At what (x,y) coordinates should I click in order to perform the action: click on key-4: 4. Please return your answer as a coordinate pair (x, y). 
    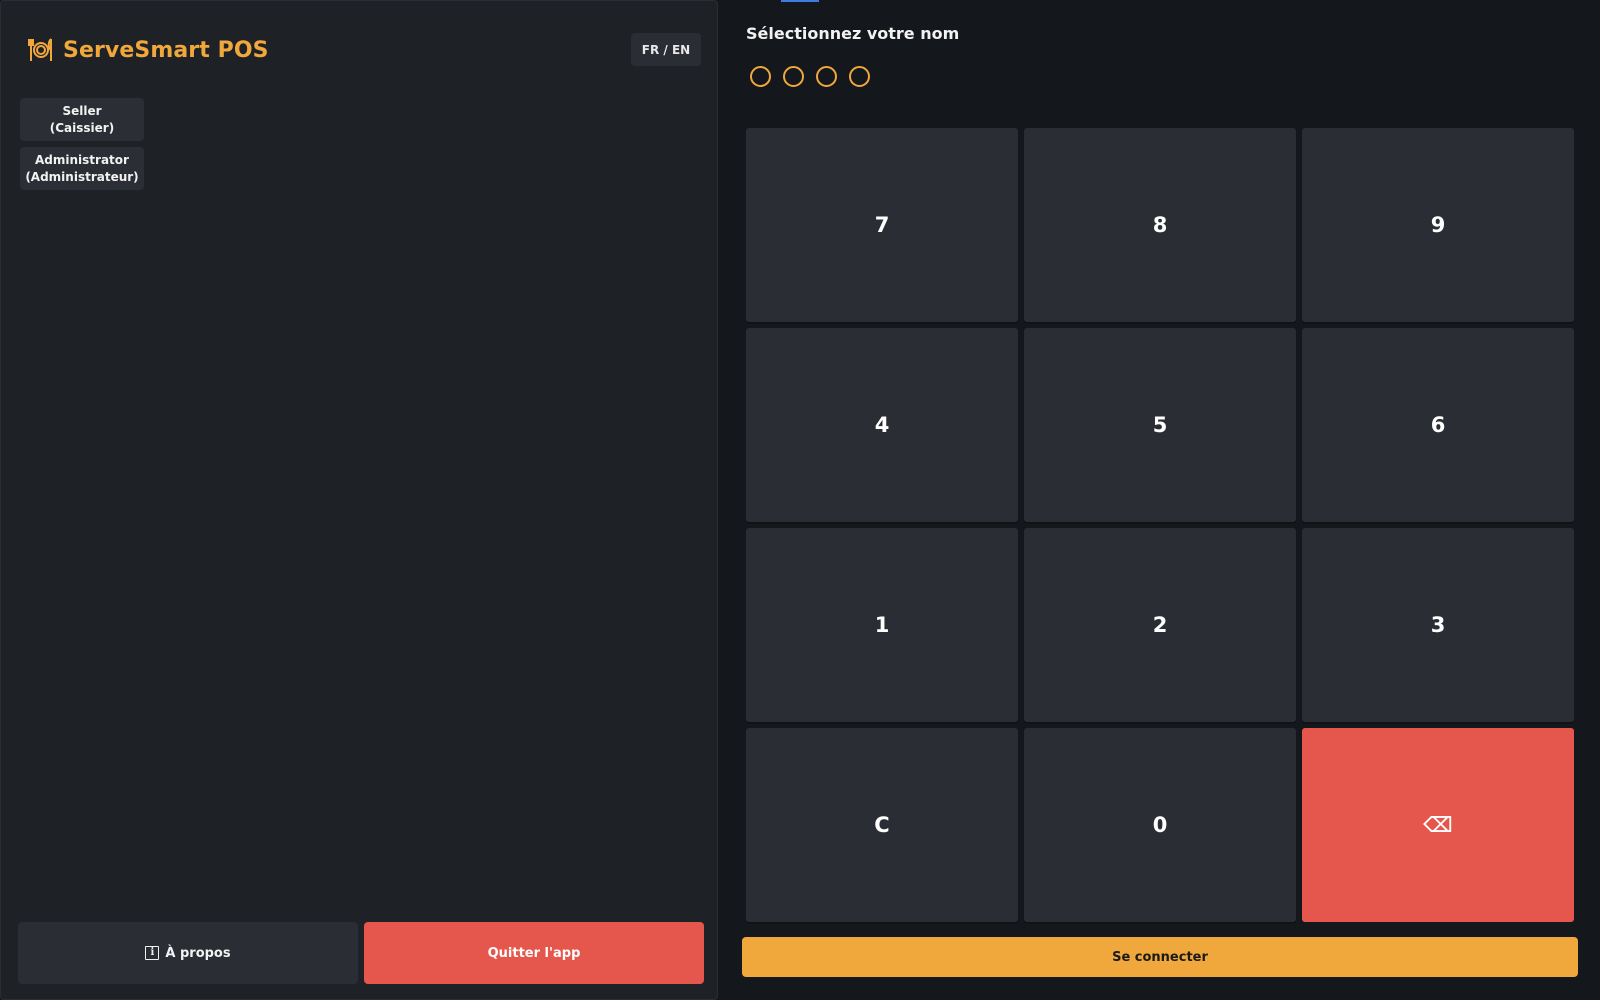
    Looking at the image, I should click on (882, 425).